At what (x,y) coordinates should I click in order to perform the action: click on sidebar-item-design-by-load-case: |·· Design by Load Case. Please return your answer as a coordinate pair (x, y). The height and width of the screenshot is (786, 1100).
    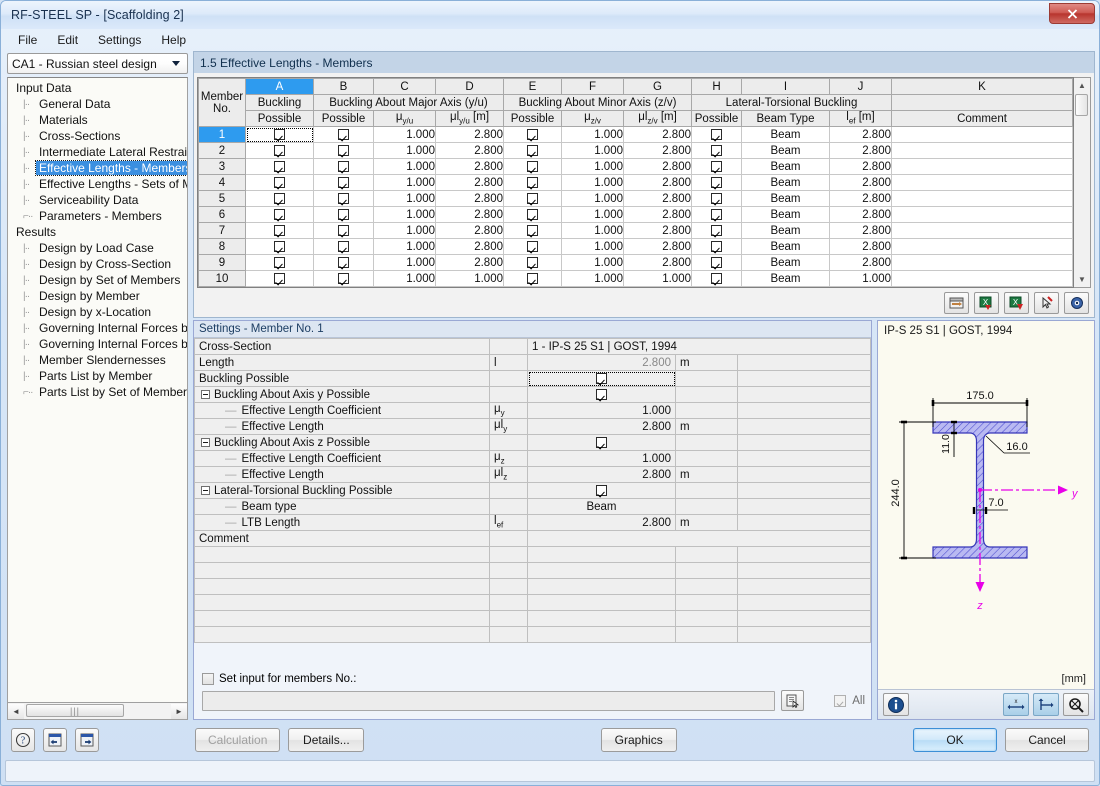
    Looking at the image, I should click on (104, 248).